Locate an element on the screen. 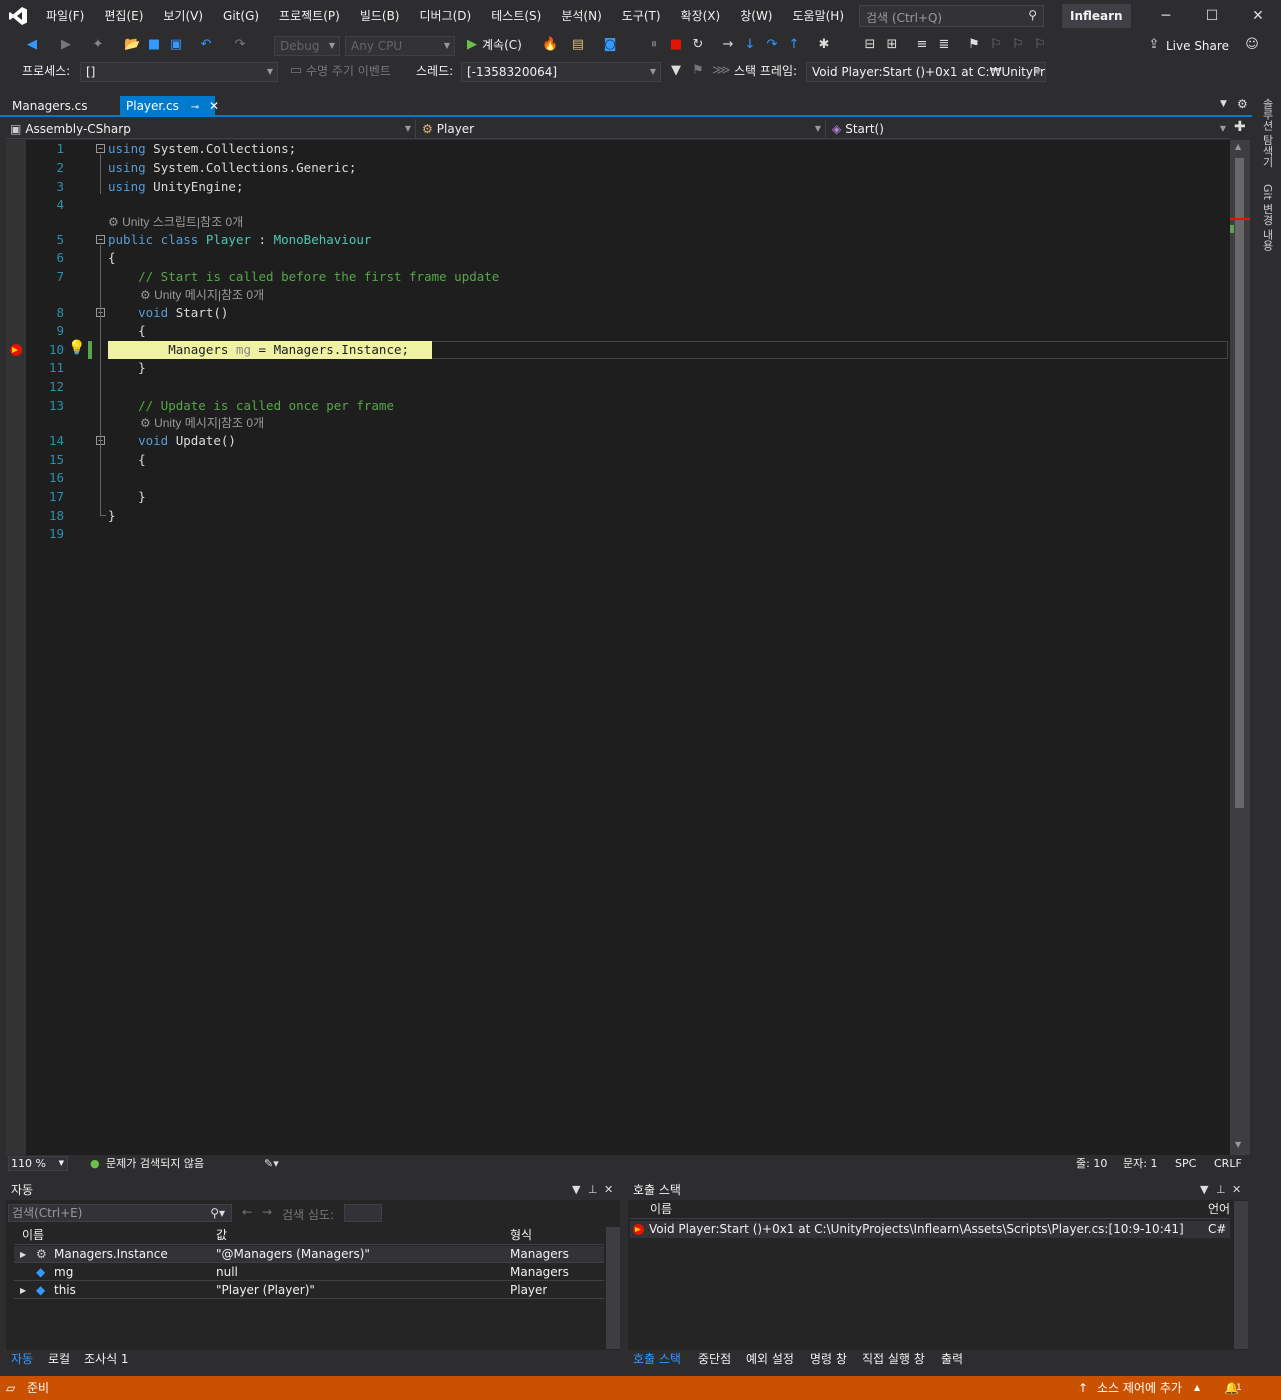 The width and height of the screenshot is (1281, 1400). break-all-icon: ⏸ is located at coordinates (654, 45).